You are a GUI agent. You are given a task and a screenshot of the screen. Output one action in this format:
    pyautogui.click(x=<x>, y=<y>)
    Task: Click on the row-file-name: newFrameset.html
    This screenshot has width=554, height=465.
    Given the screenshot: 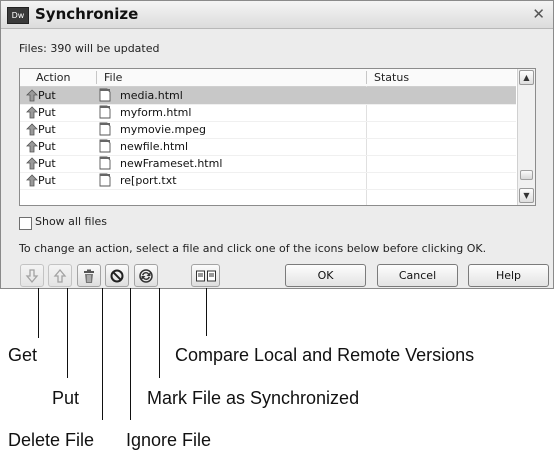 What is the action you would take?
    pyautogui.click(x=171, y=163)
    